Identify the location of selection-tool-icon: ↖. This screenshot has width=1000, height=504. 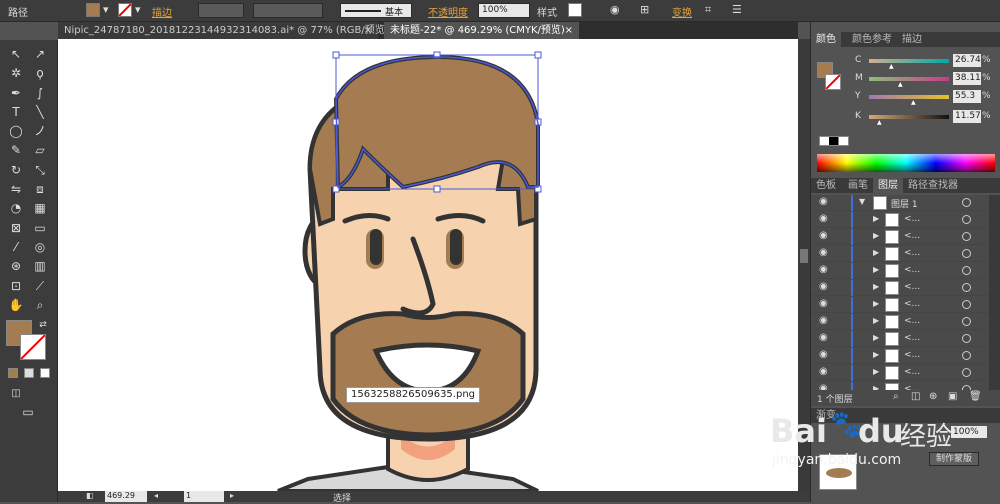
(16, 54).